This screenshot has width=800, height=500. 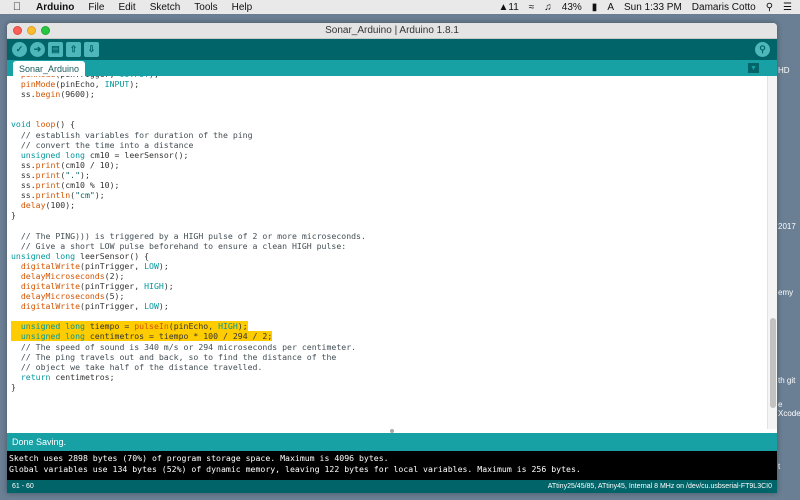 I want to click on code-line-text: delayMicroseconds(2);, so click(x=72, y=275).